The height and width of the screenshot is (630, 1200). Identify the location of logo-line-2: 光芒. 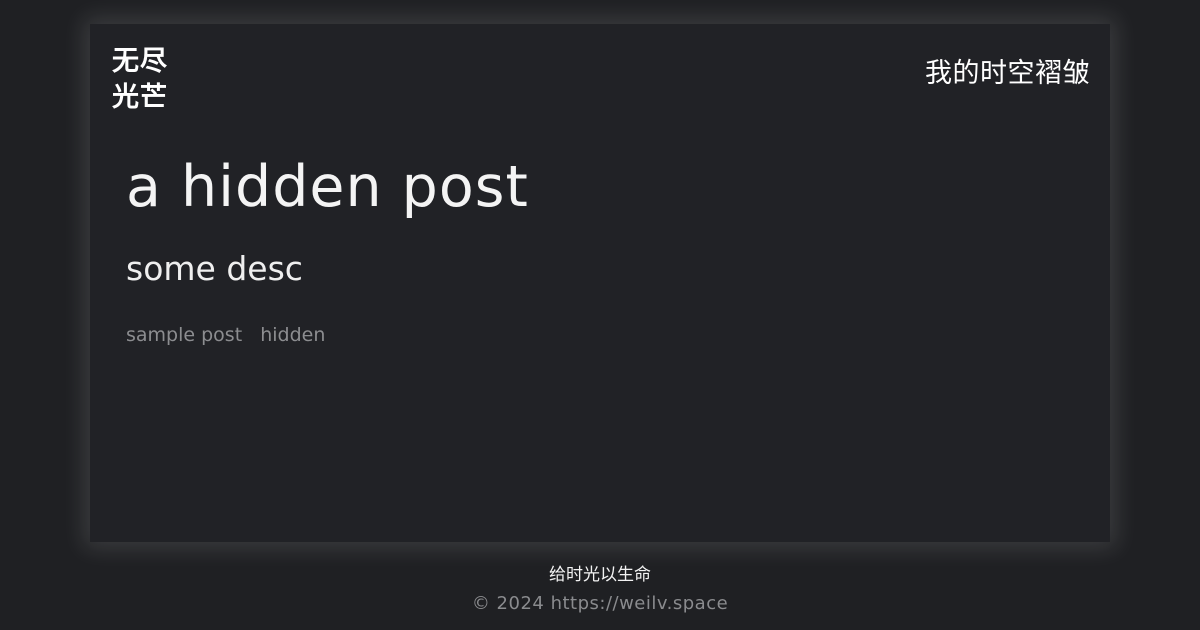
(140, 97).